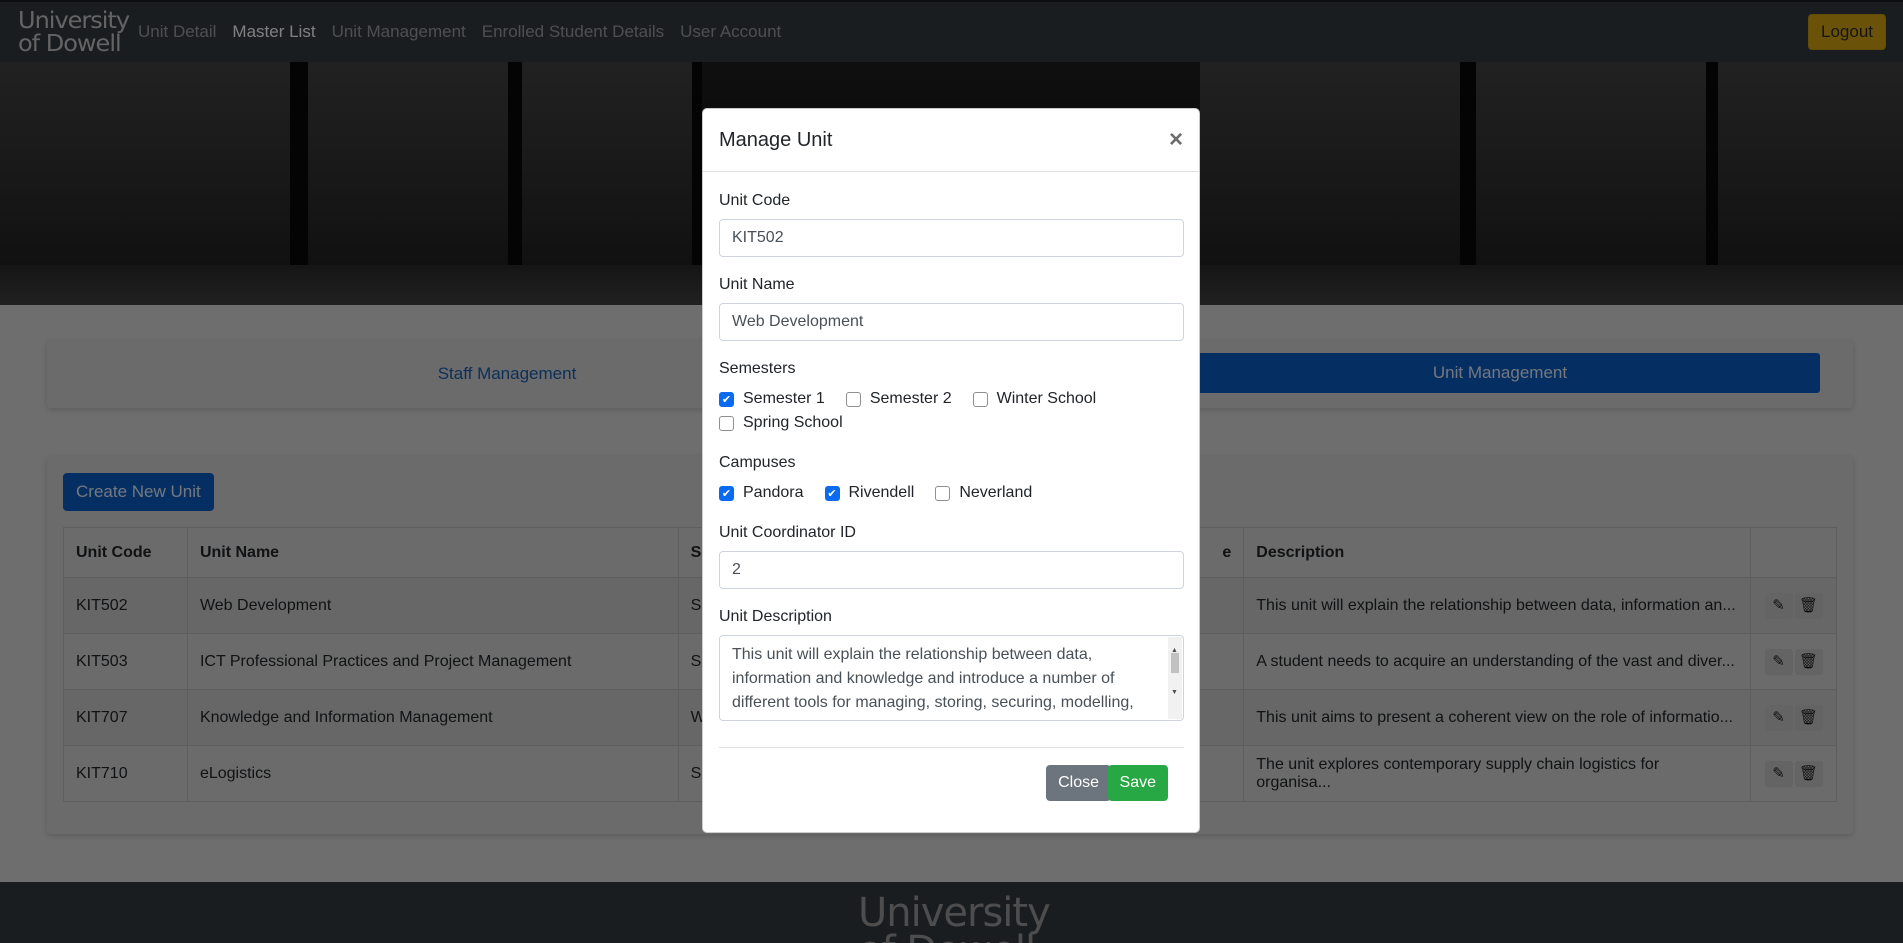 This screenshot has width=1903, height=943. I want to click on description-label: Unit Description, so click(775, 616).